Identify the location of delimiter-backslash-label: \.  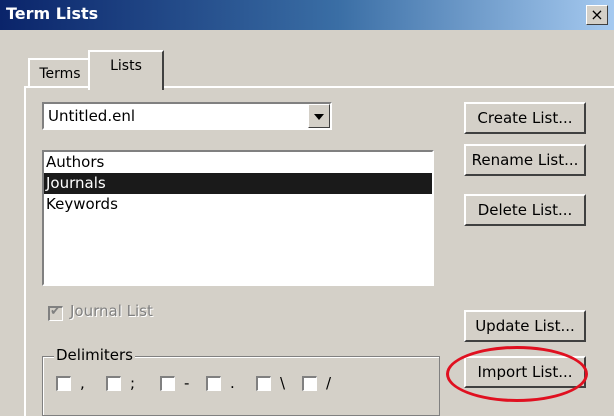
(283, 383).